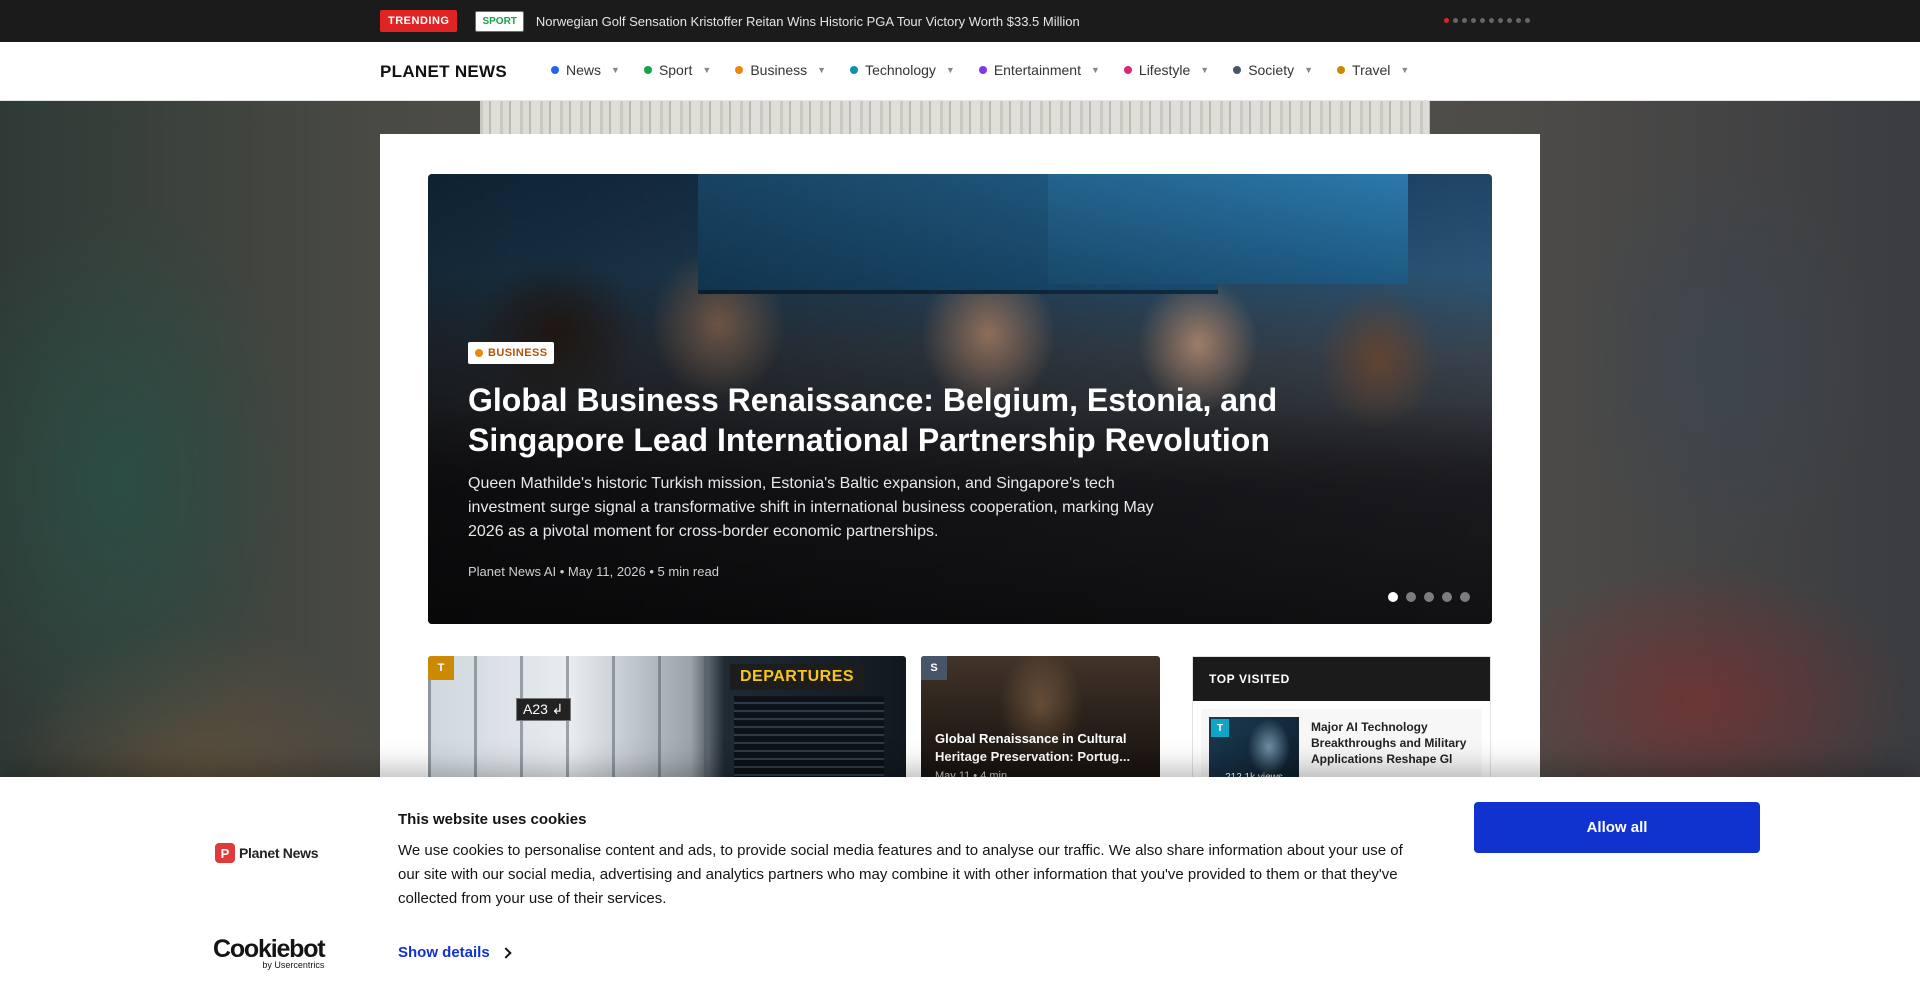  What do you see at coordinates (506, 952) in the screenshot?
I see `chevron-right-icon` at bounding box center [506, 952].